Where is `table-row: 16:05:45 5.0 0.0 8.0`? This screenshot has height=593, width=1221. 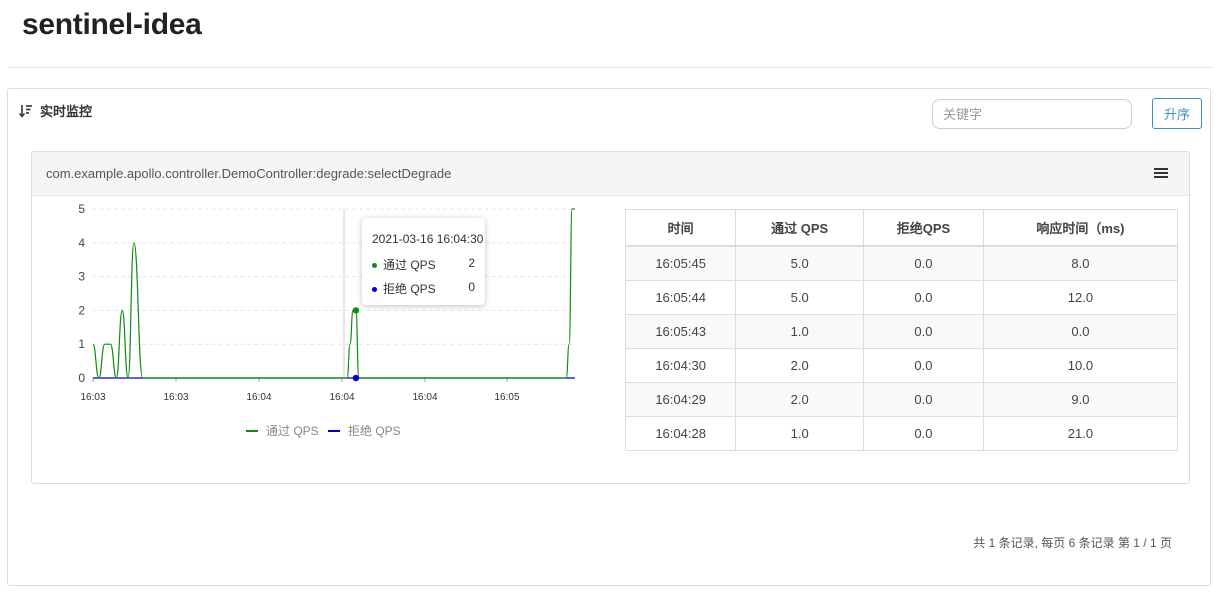
table-row: 16:05:45 5.0 0.0 8.0 is located at coordinates (901, 263).